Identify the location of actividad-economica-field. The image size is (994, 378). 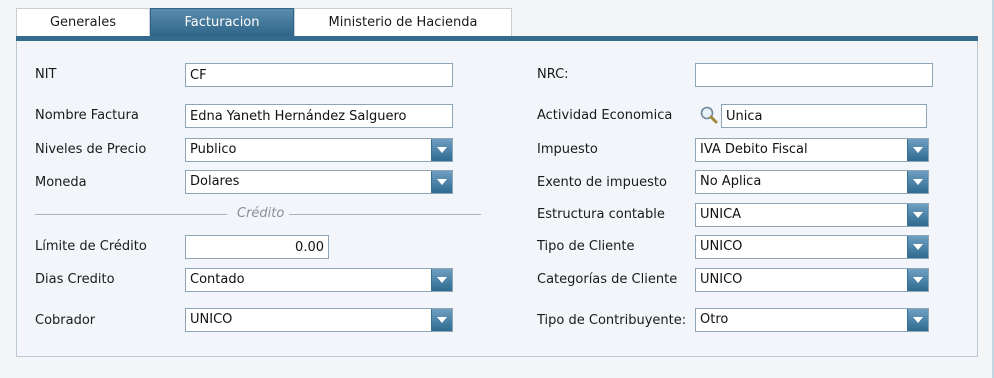
(824, 116).